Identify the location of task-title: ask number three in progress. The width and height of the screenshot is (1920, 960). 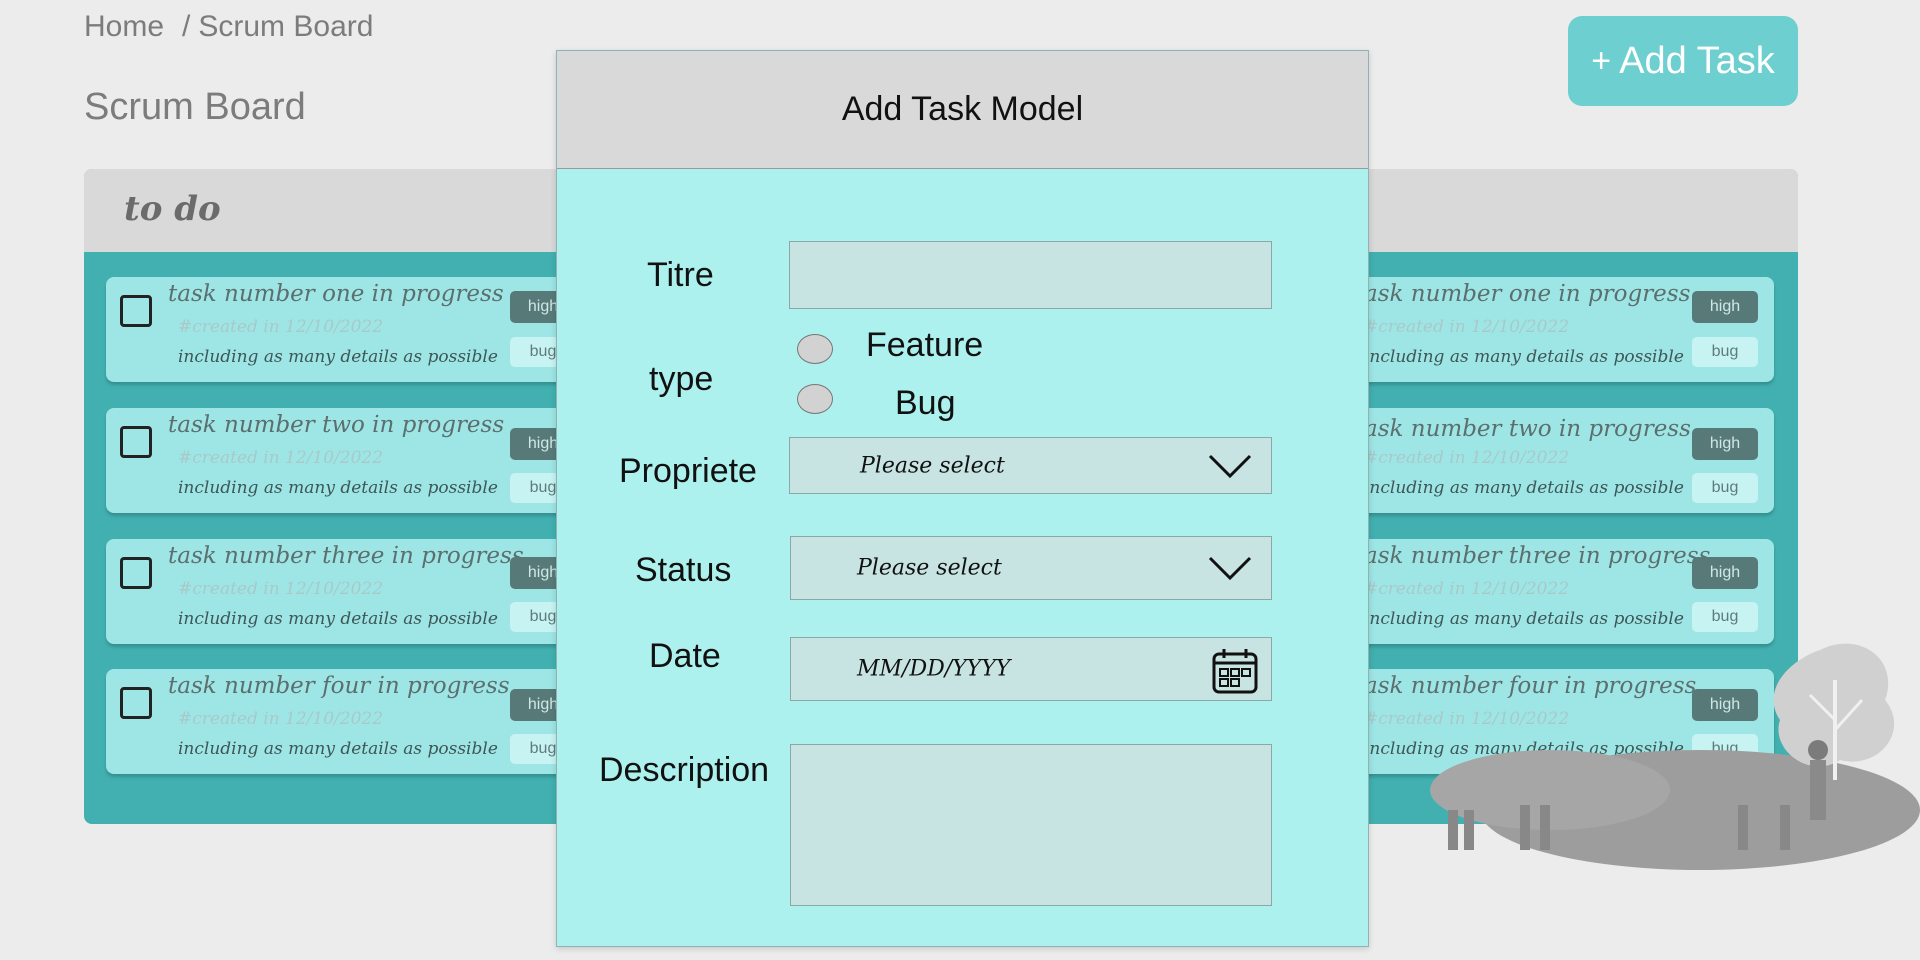
(1537, 556).